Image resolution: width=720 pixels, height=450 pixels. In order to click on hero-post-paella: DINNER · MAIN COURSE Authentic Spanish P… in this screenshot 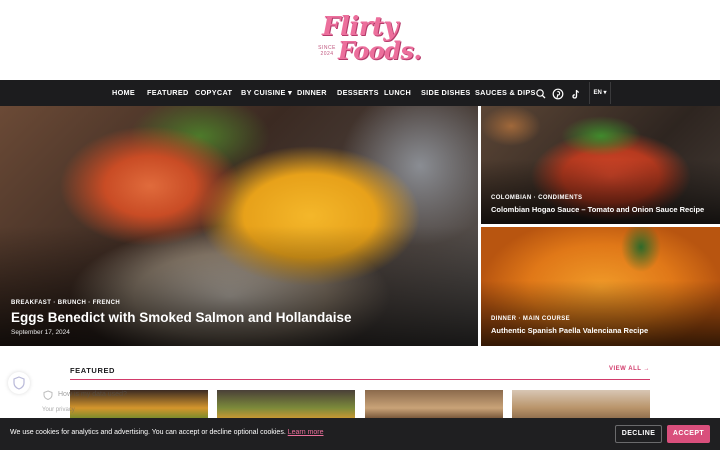, I will do `click(600, 286)`.